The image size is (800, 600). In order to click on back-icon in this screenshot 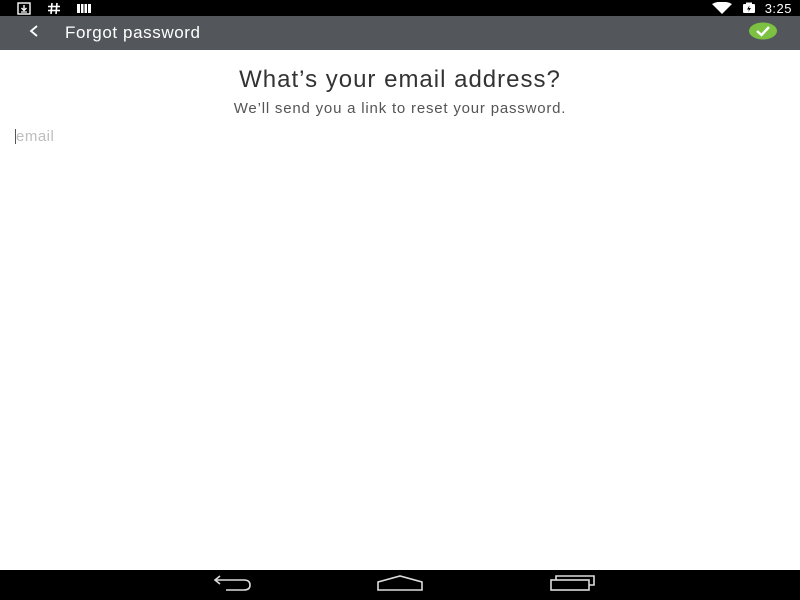, I will do `click(229, 585)`.